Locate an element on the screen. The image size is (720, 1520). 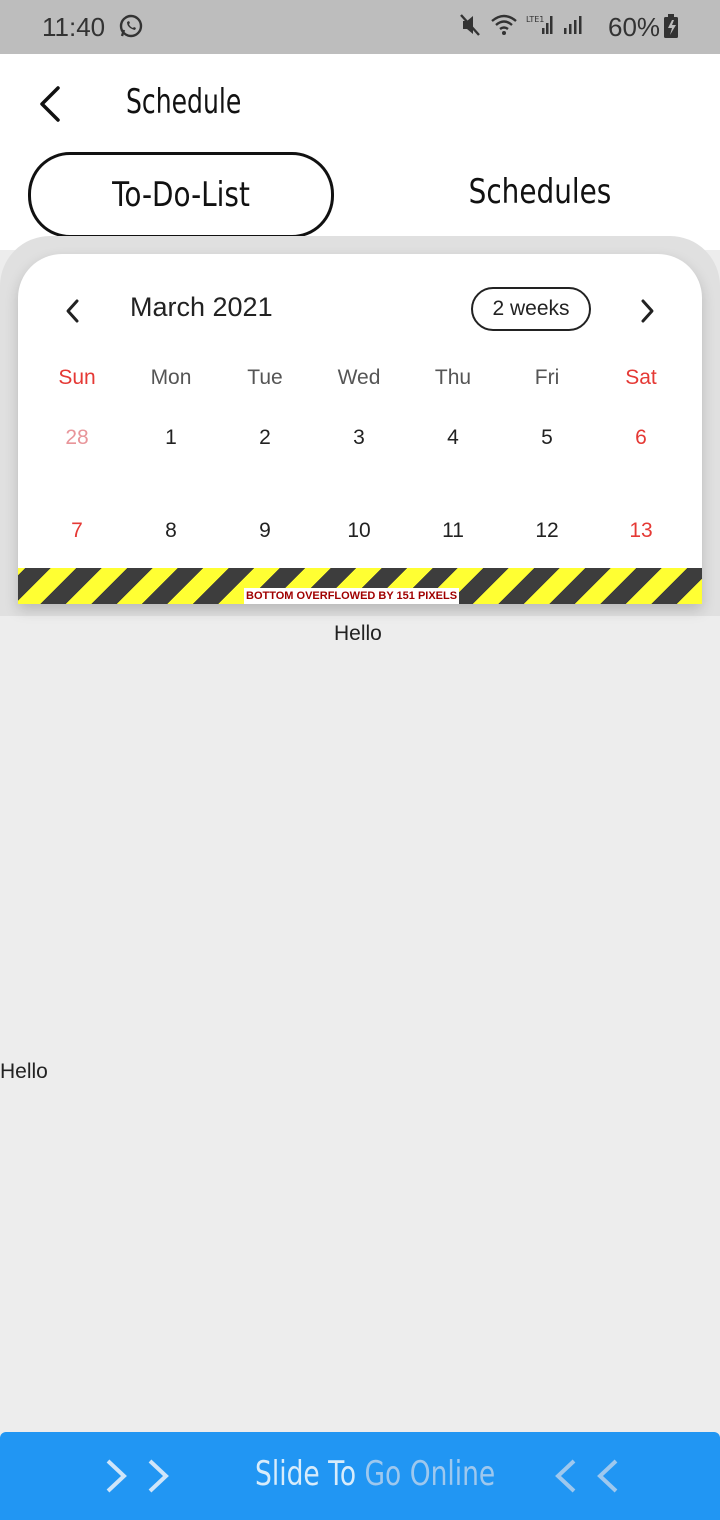
battery-icon is located at coordinates (671, 28).